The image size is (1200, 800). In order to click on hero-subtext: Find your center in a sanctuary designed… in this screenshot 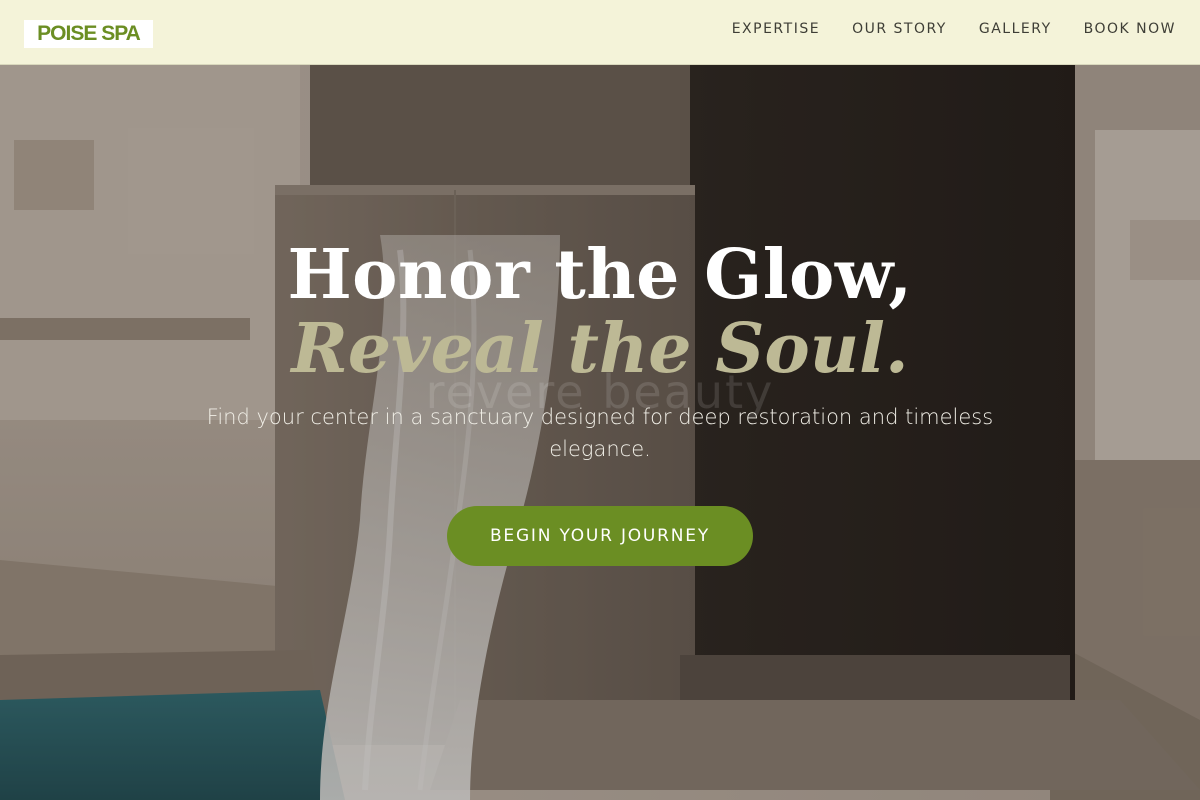, I will do `click(600, 433)`.